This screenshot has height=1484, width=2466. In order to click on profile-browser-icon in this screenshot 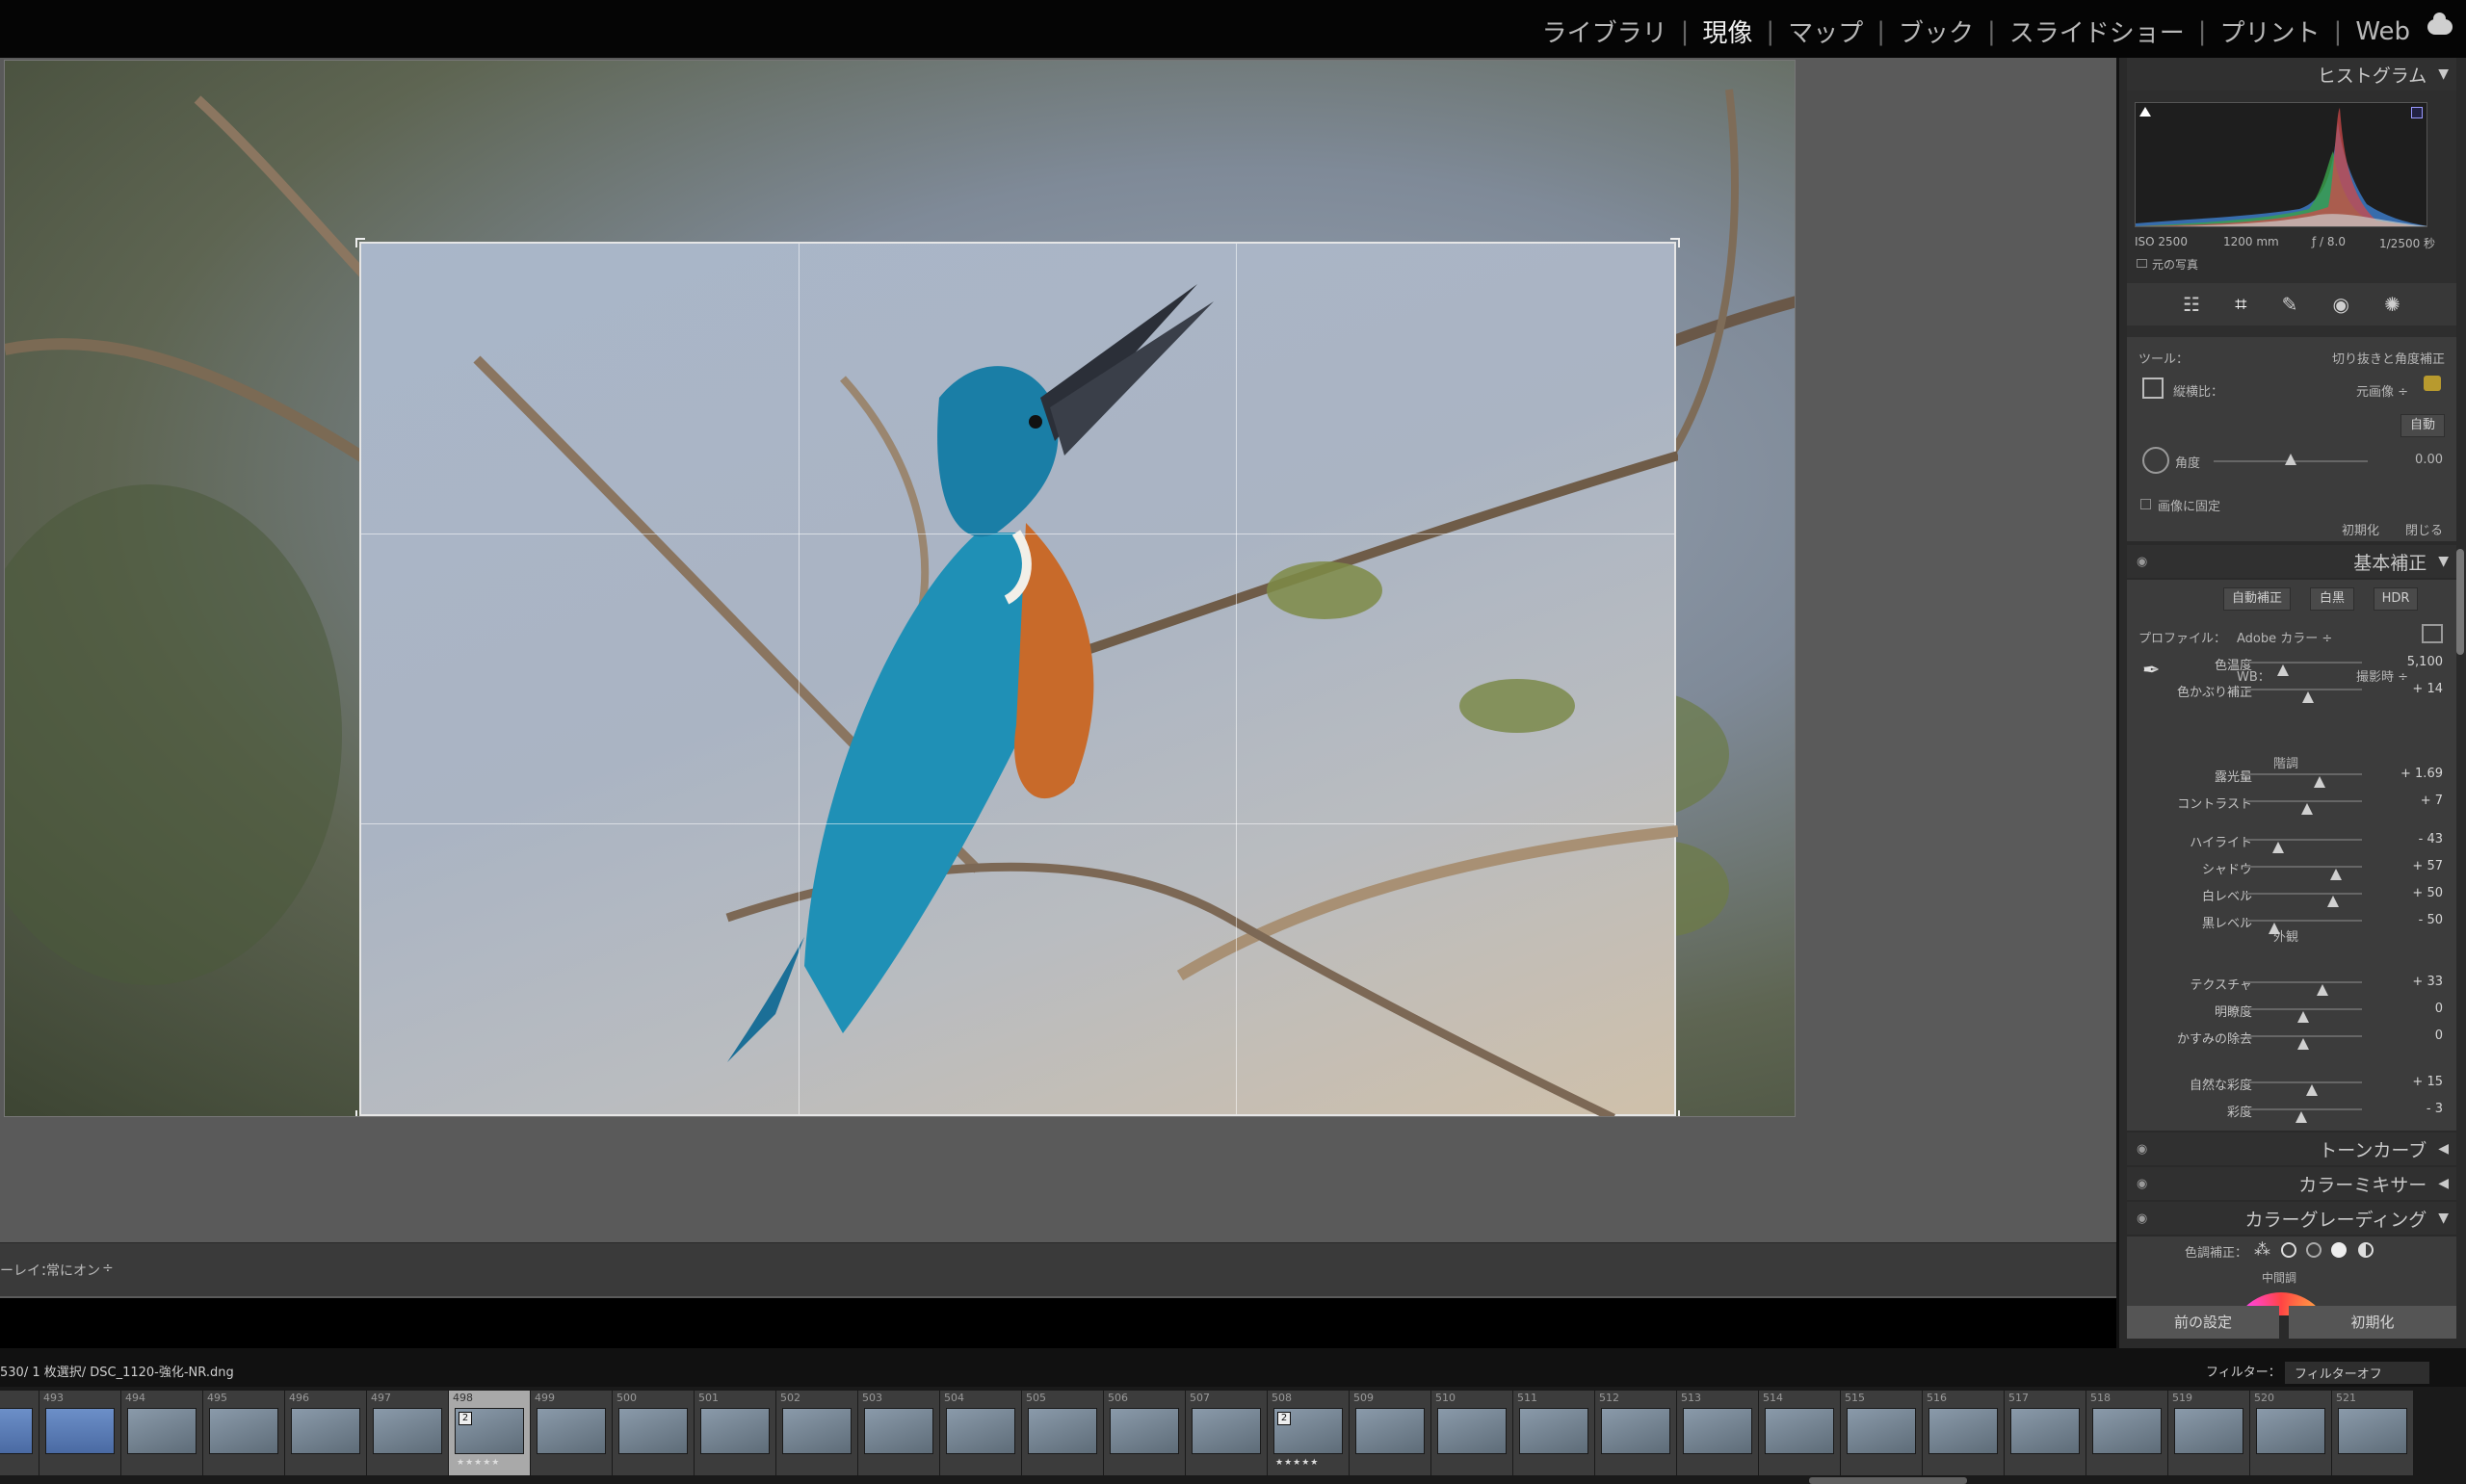, I will do `click(2432, 634)`.